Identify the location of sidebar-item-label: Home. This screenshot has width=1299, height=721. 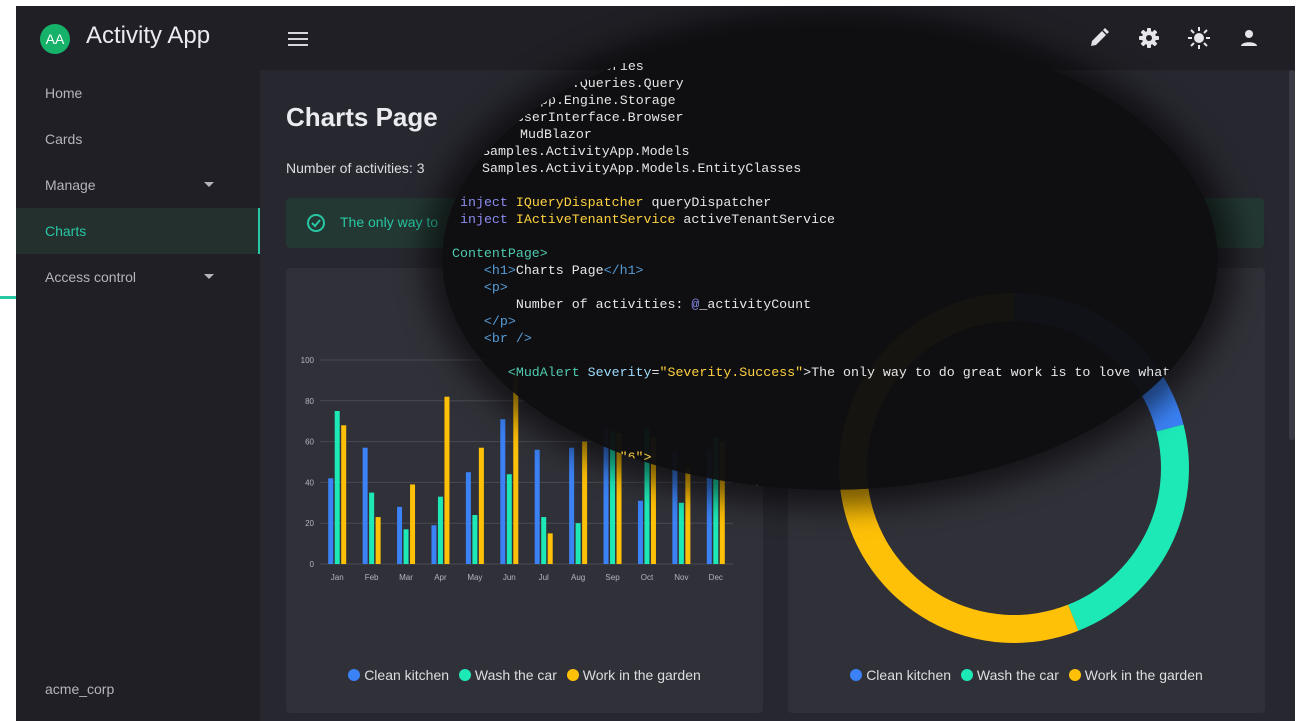
(64, 93).